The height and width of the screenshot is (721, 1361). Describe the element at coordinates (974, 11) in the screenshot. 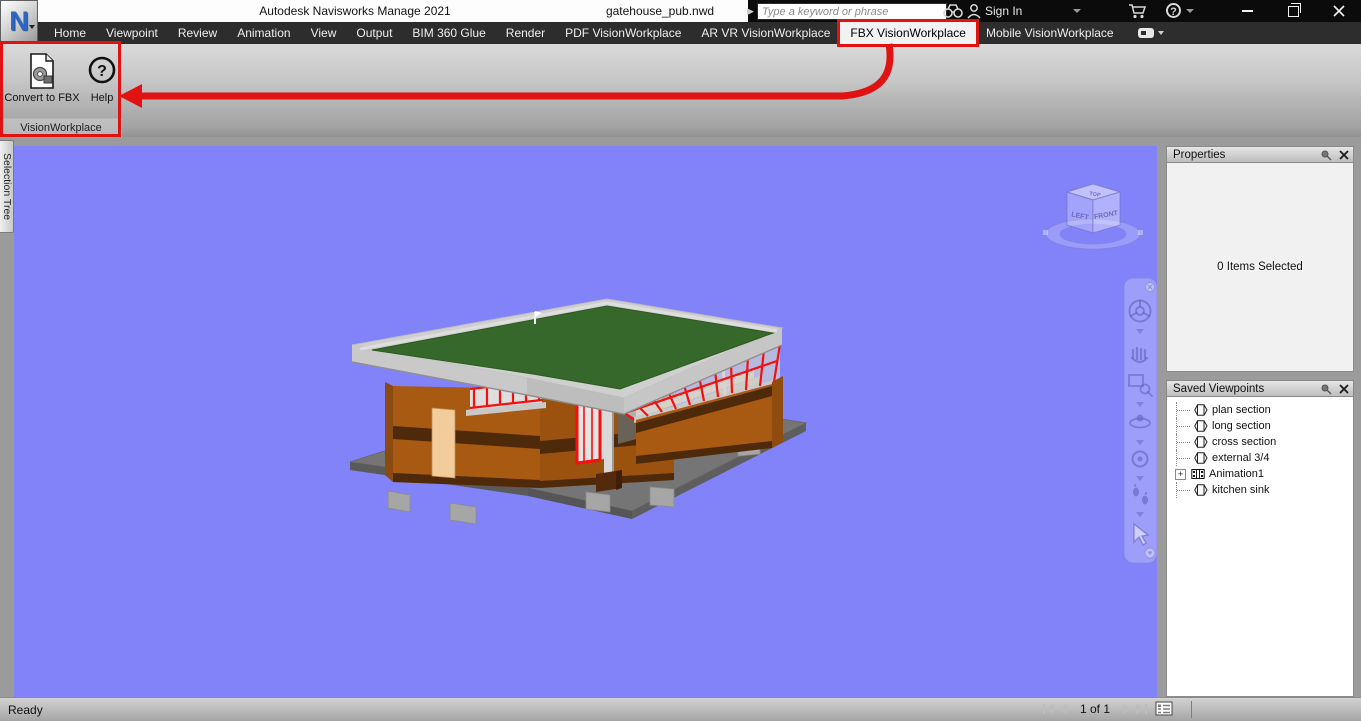

I see `user-icon` at that location.